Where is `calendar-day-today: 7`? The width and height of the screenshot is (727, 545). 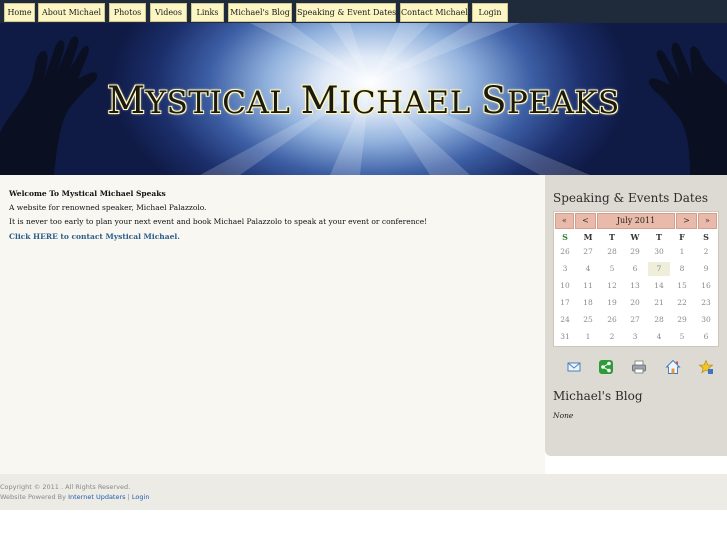
calendar-day-today: 7 is located at coordinates (659, 269).